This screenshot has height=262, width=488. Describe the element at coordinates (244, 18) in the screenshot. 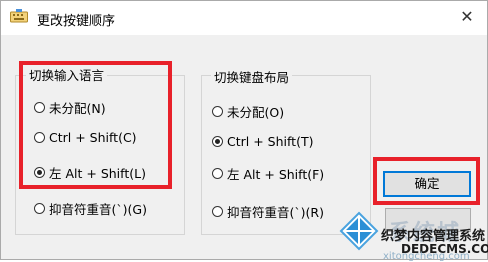

I see `title-bar: 更改按键顺序 ✕` at that location.